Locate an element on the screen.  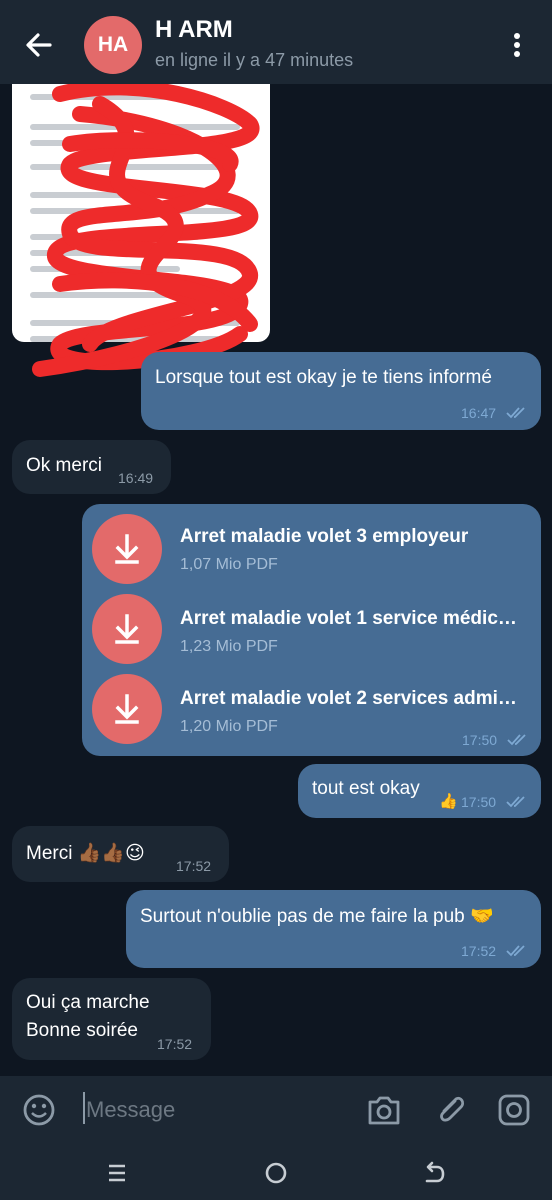
message-text: Ok merci is located at coordinates (64, 465).